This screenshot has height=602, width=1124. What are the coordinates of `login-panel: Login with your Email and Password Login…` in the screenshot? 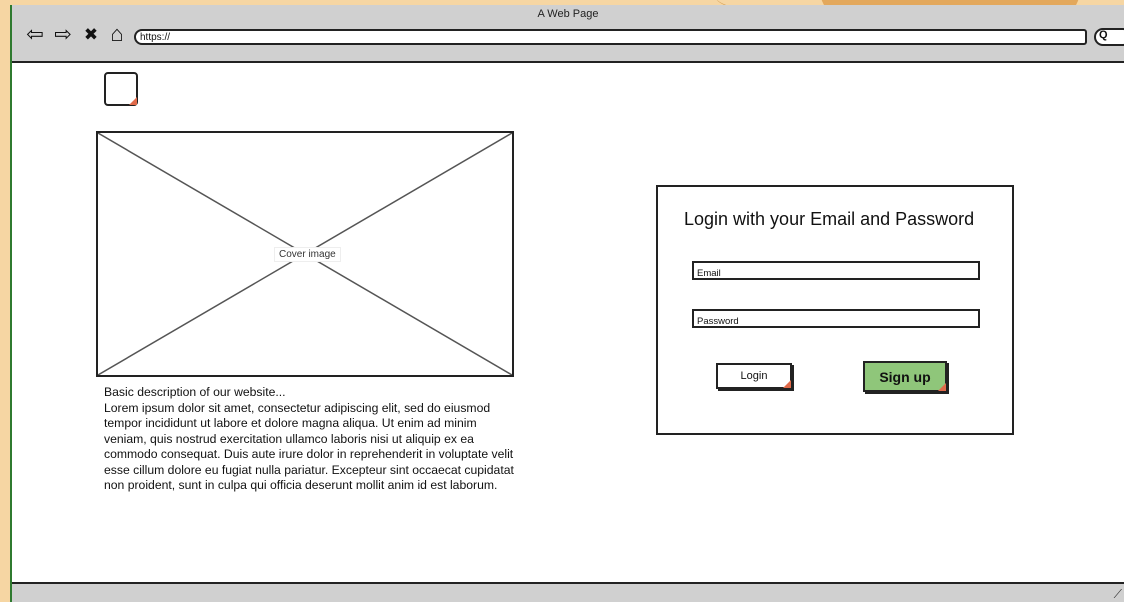 It's located at (835, 310).